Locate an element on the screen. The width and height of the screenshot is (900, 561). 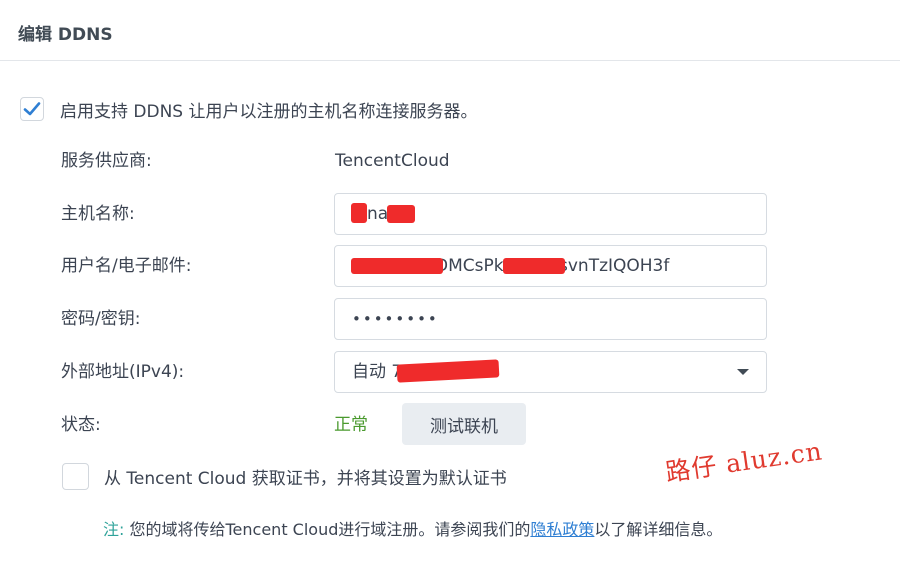
certificate-row: 从 Tencent Cloud 获取证书，并将其设置为默认证书 is located at coordinates (284, 476).